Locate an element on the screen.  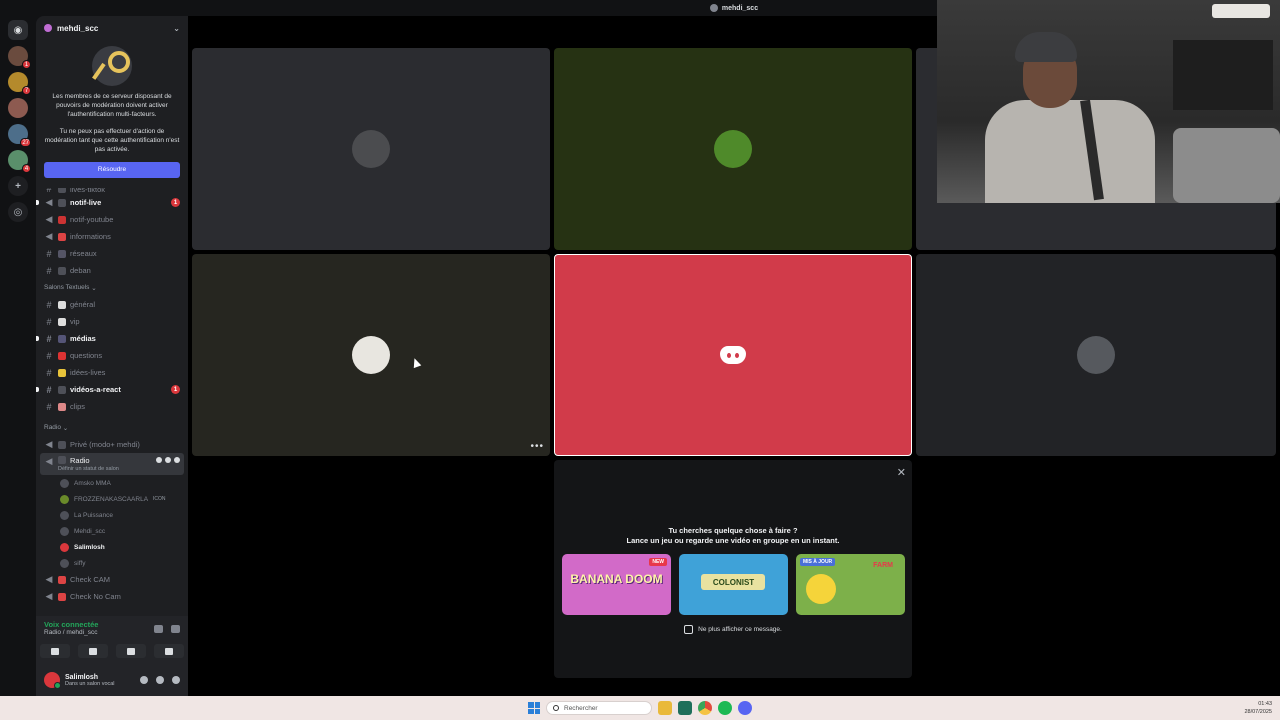
system-clock: 01:43 28/07/2025 is located at coordinates (1258, 708).